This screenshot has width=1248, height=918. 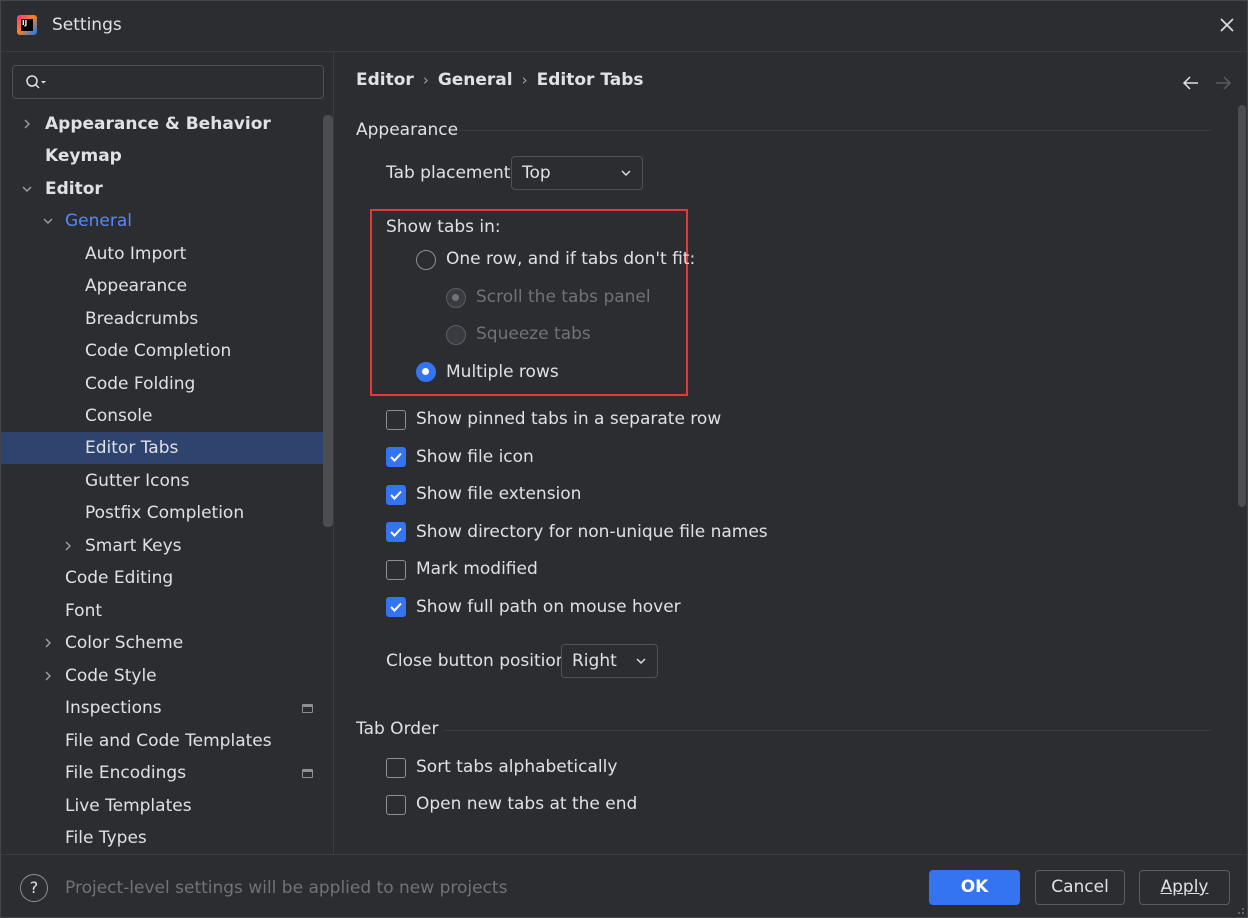 I want to click on tree-item-breadcrumbs: Breadcrumbs, so click(x=167, y=319).